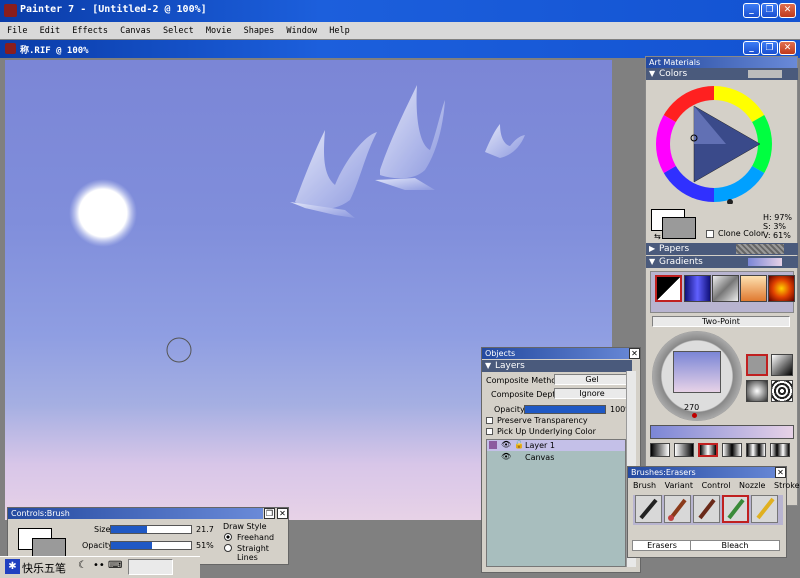  I want to click on gradient-angle-value: 270, so click(692, 407).